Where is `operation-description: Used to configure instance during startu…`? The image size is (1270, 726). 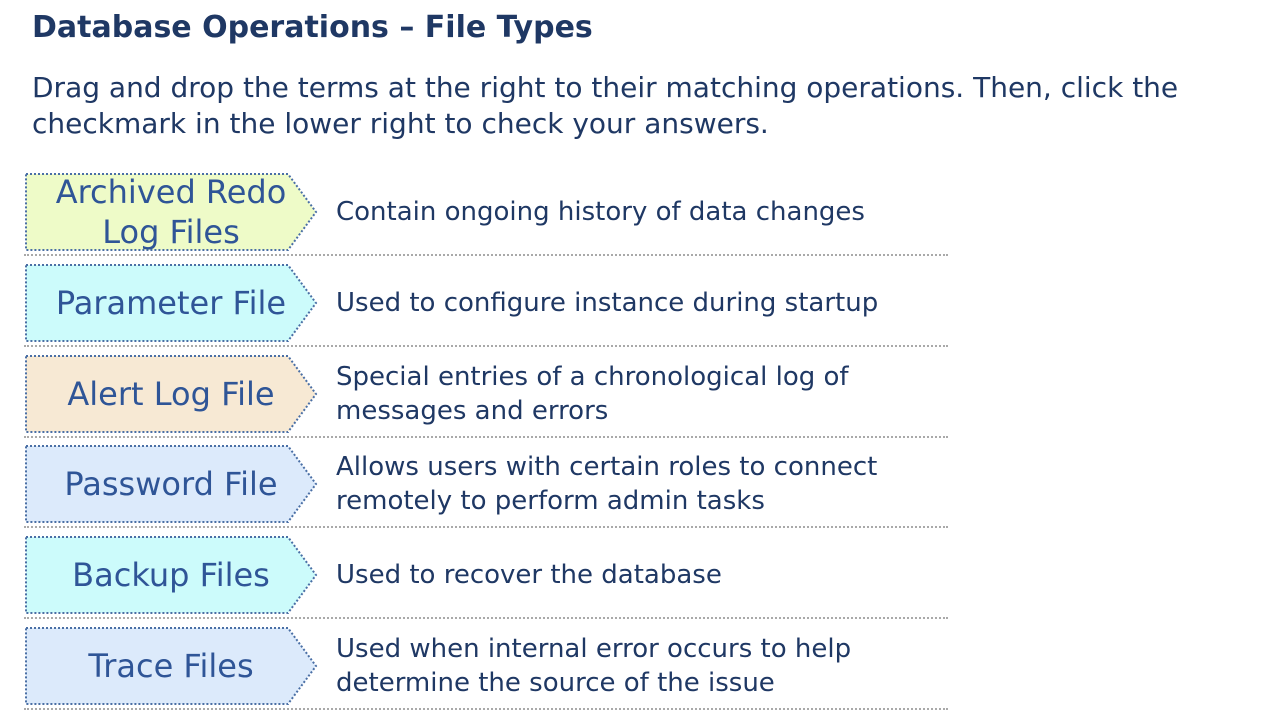 operation-description: Used to configure instance during startu… is located at coordinates (607, 303).